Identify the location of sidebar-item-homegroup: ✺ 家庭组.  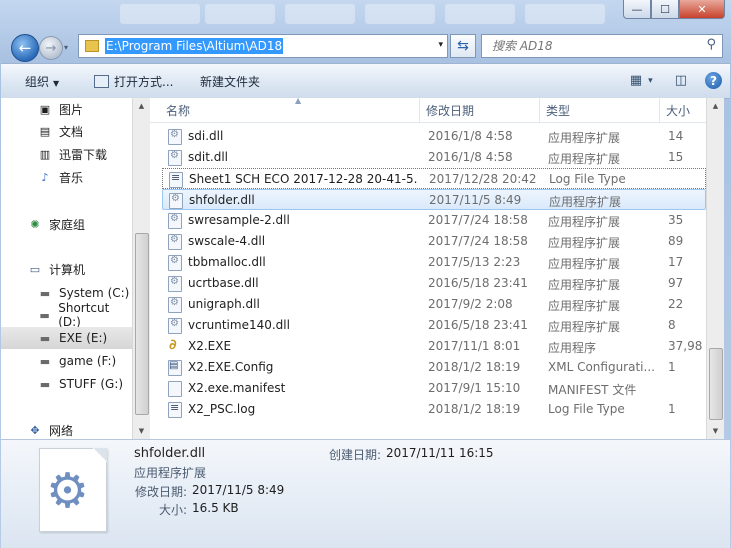
(66, 224).